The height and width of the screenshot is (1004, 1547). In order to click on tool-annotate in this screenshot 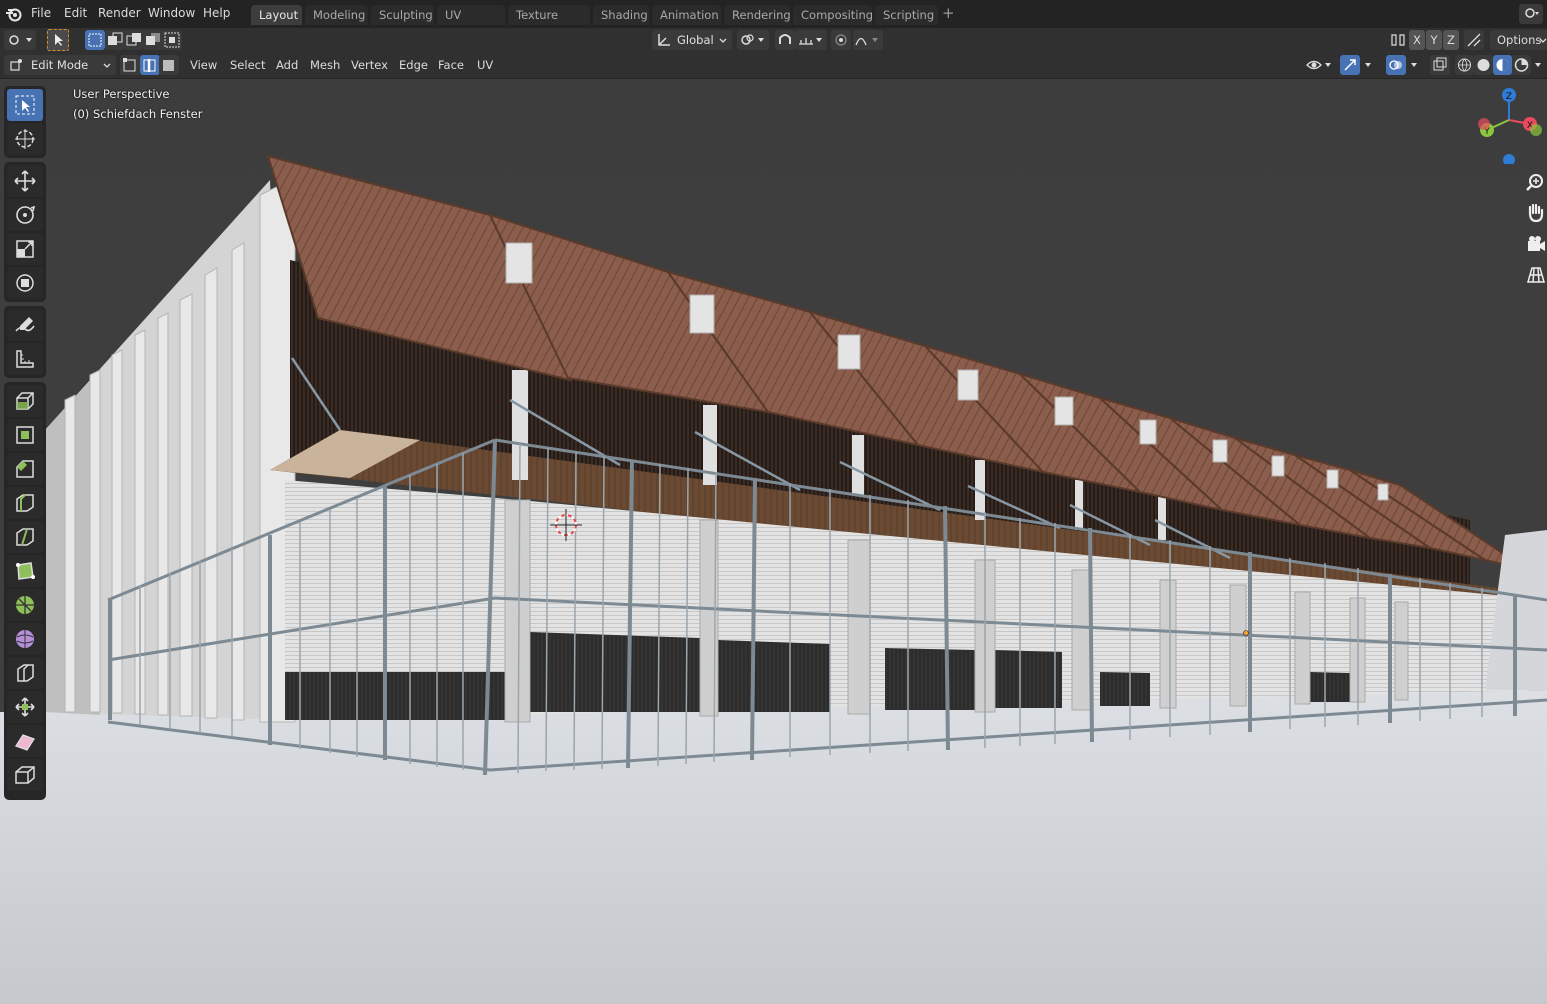, I will do `click(25, 325)`.